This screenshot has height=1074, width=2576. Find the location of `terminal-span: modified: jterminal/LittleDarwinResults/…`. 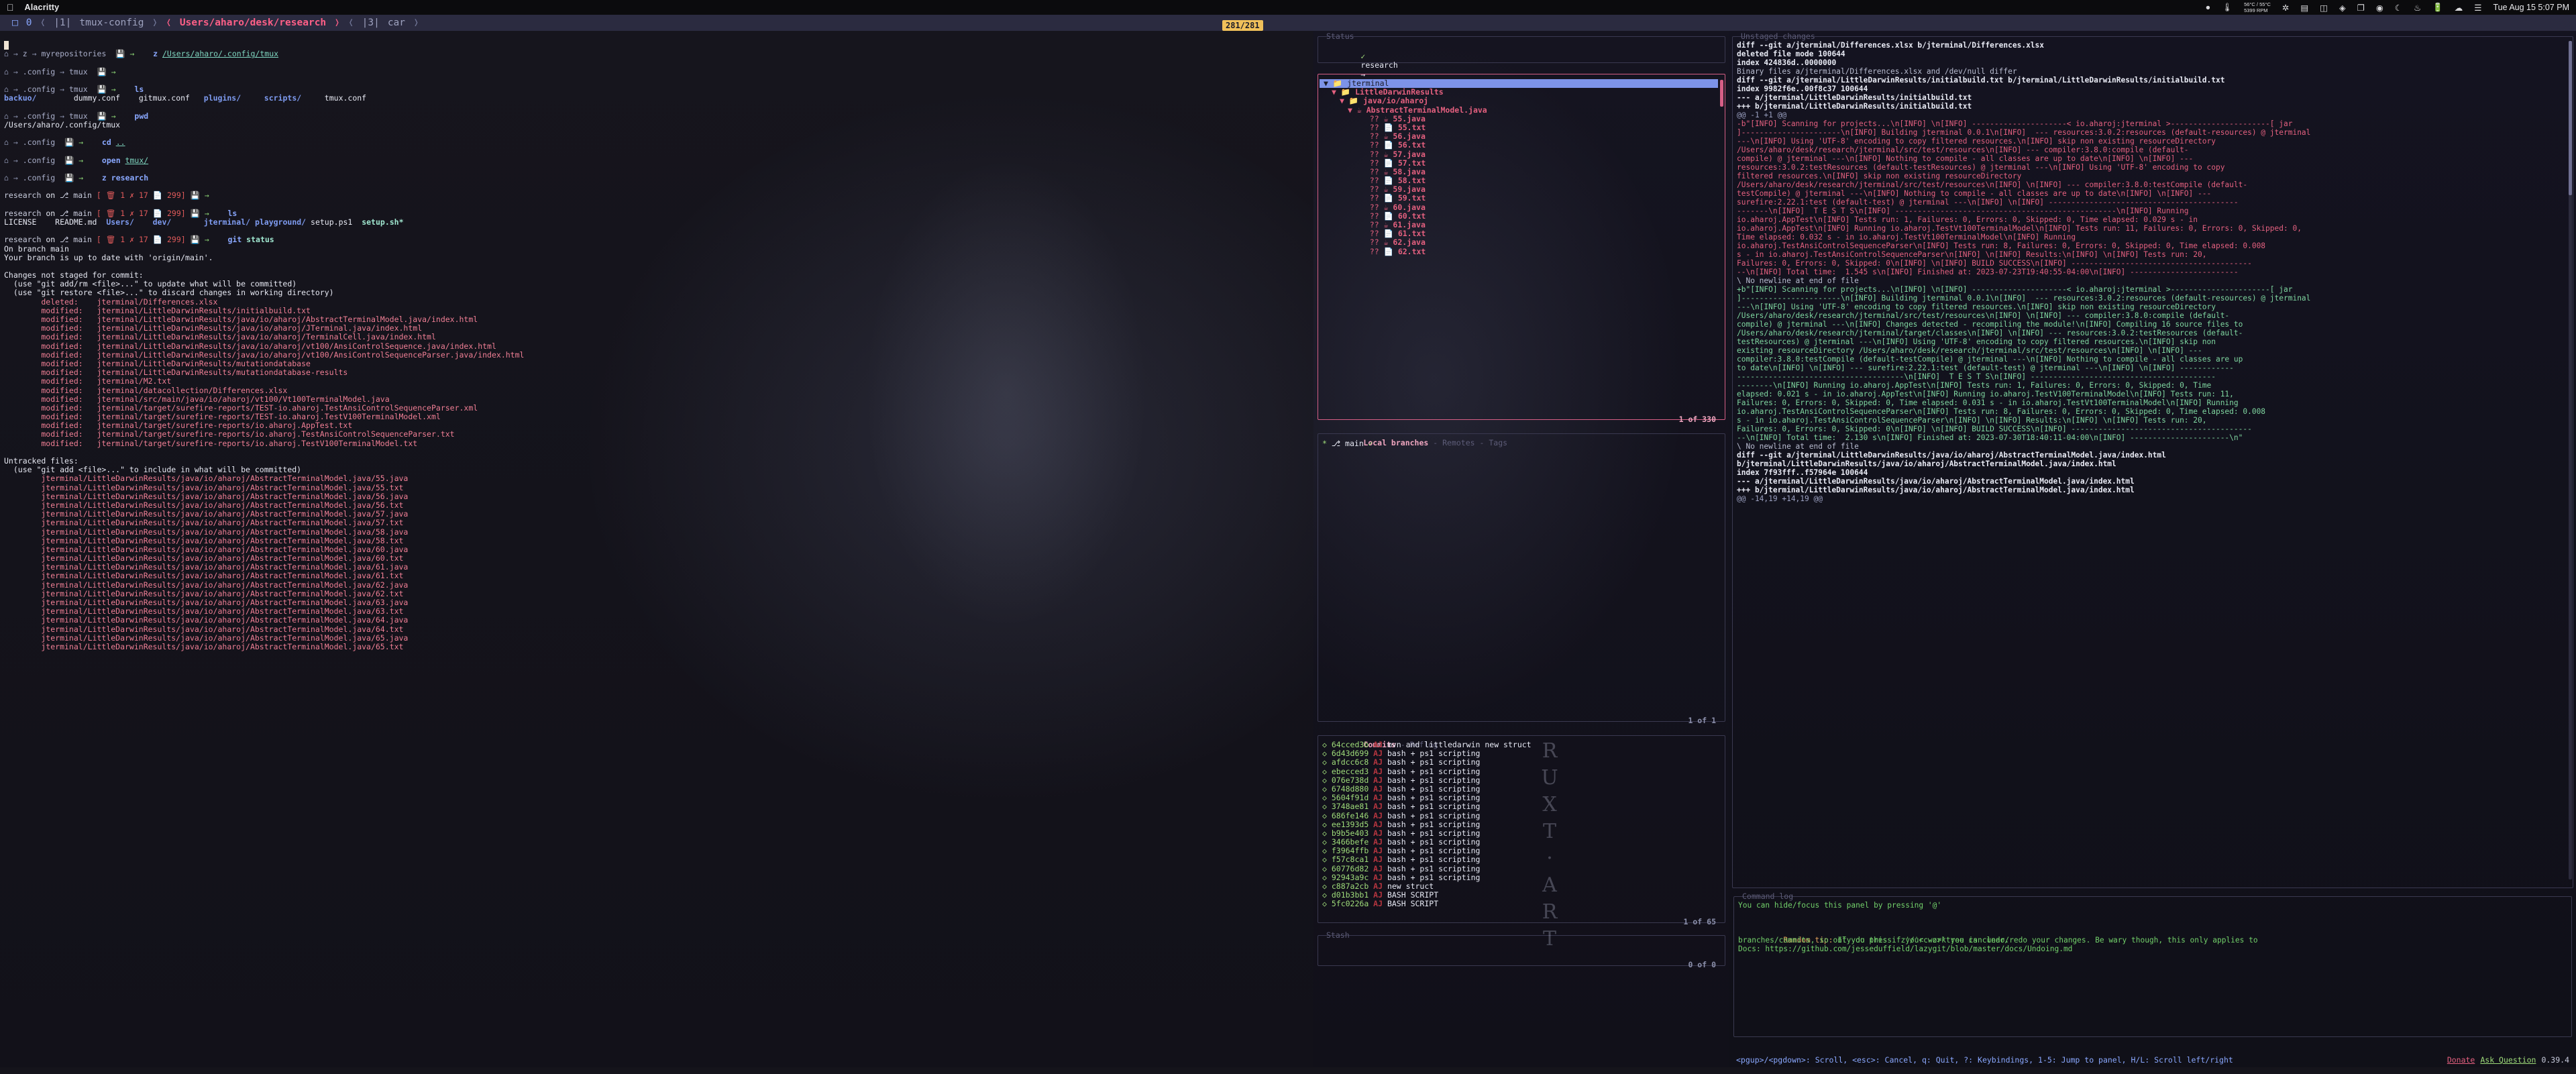

terminal-span: modified: jterminal/LittleDarwinResults/… is located at coordinates (264, 355).